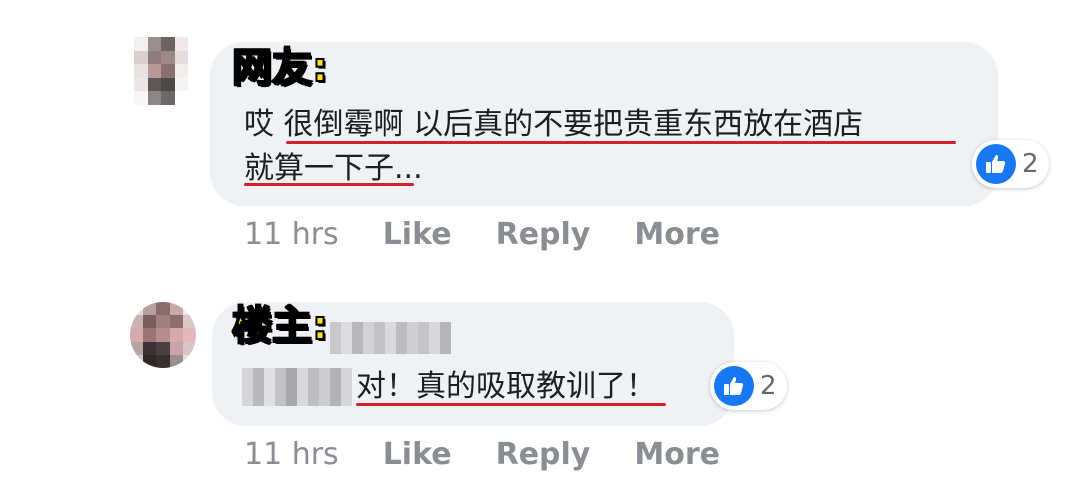  What do you see at coordinates (297, 387) in the screenshot?
I see `blurred-tagged-name` at bounding box center [297, 387].